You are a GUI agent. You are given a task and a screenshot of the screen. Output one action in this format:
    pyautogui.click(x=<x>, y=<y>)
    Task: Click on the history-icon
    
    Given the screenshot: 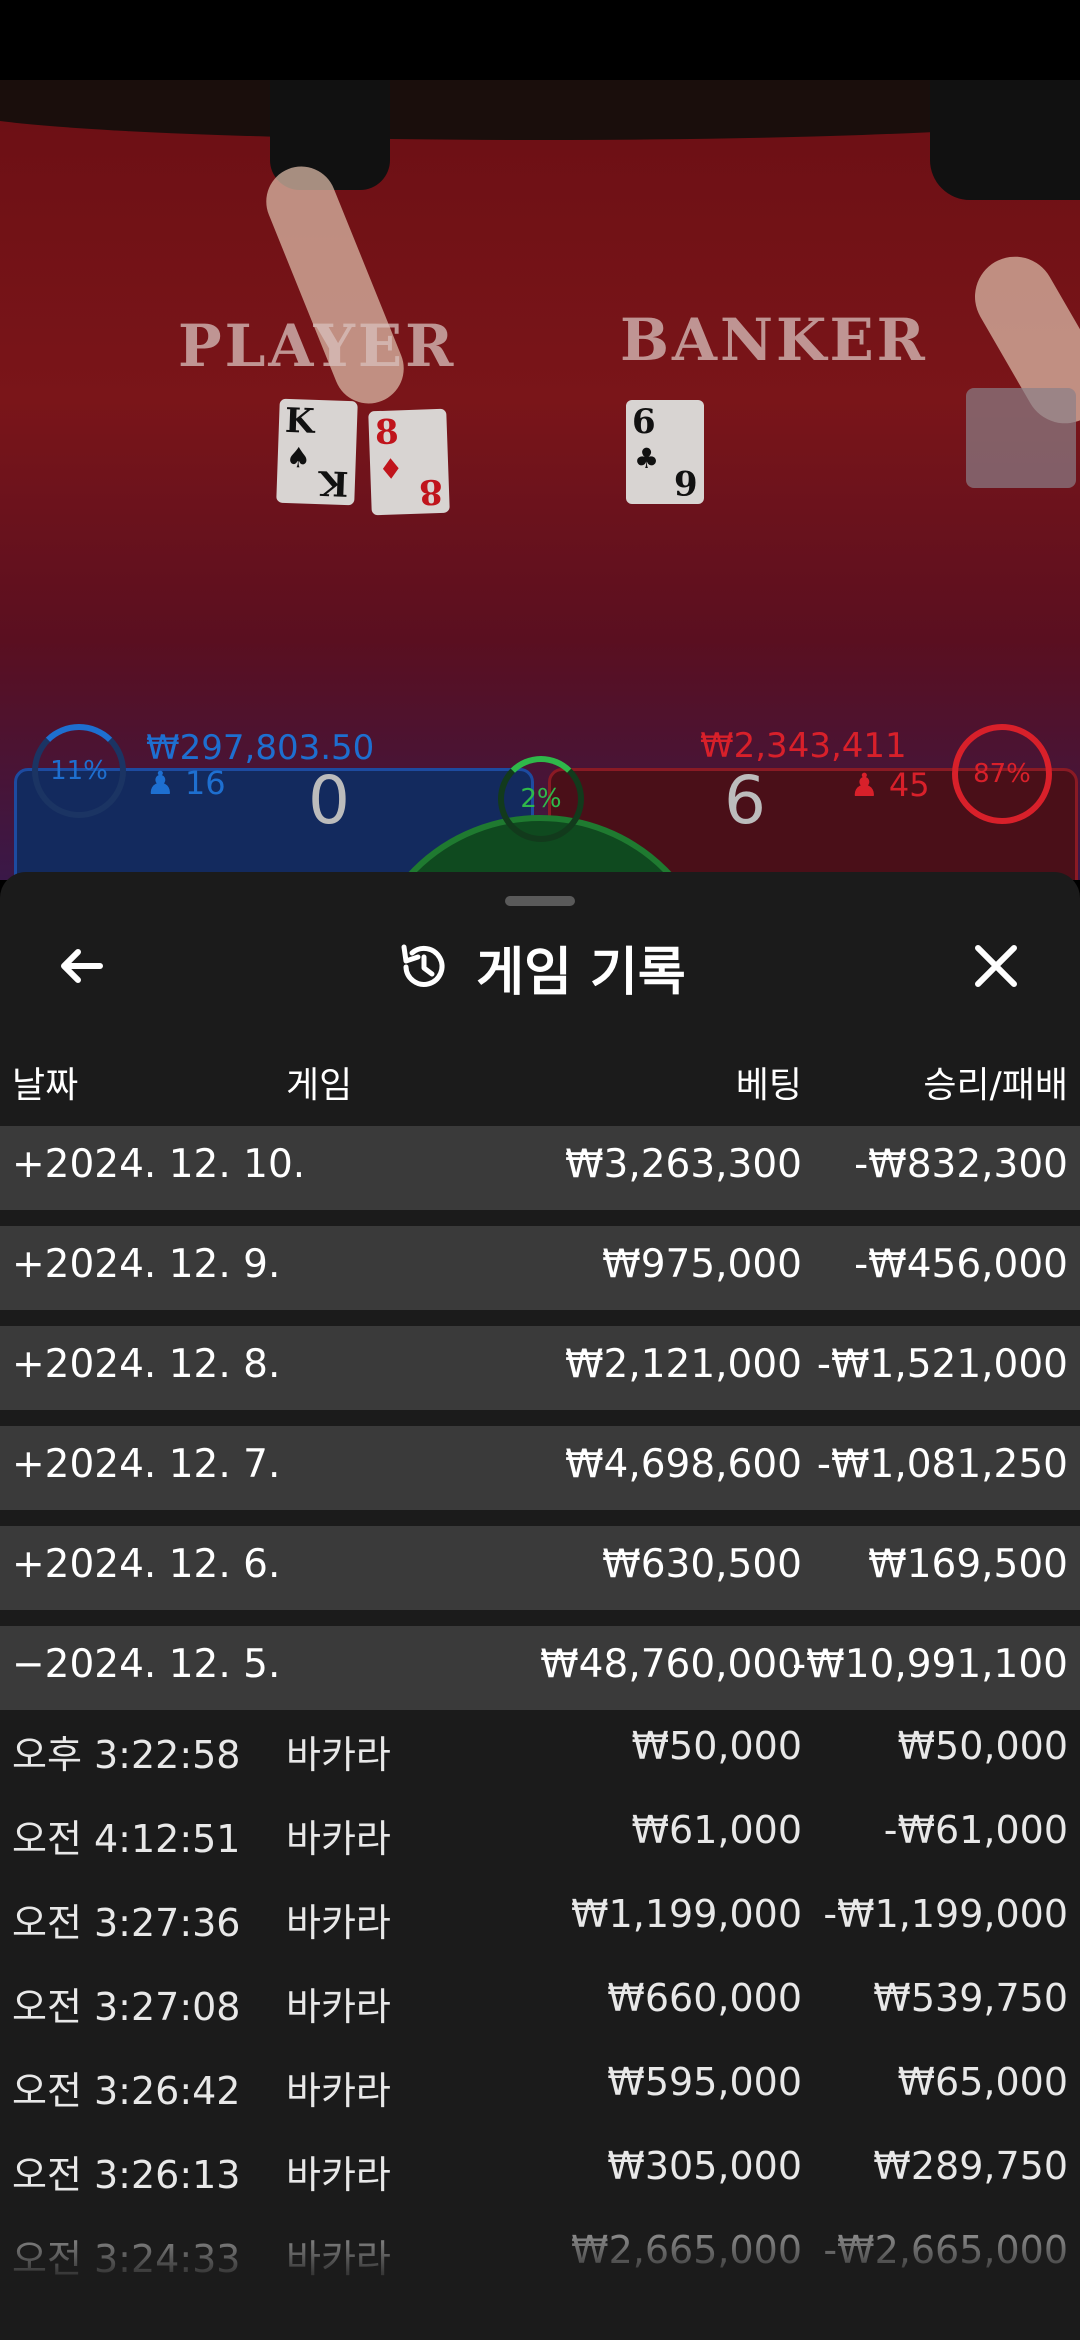 What is the action you would take?
    pyautogui.click(x=423, y=965)
    